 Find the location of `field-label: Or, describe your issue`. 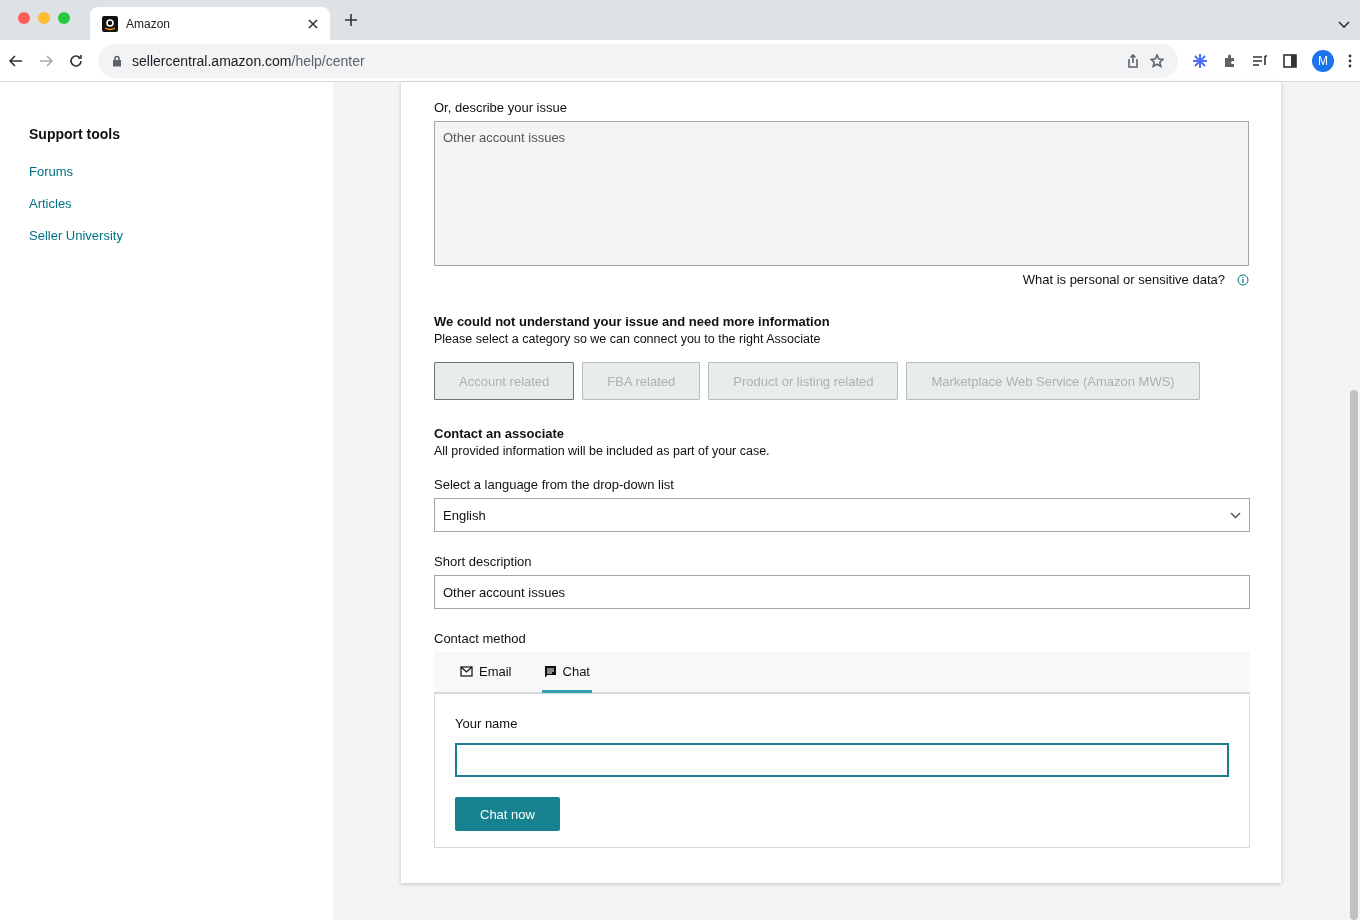

field-label: Or, describe your issue is located at coordinates (501, 107).